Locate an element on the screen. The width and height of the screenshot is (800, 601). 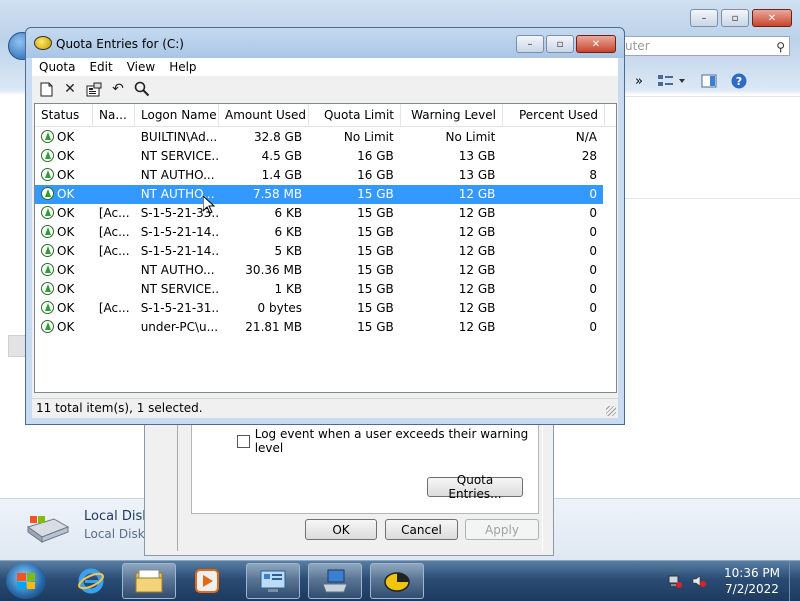
table-row: OK under-PC\u... 21.81 MB 15 GB 12 GB 0 is located at coordinates (319, 327).